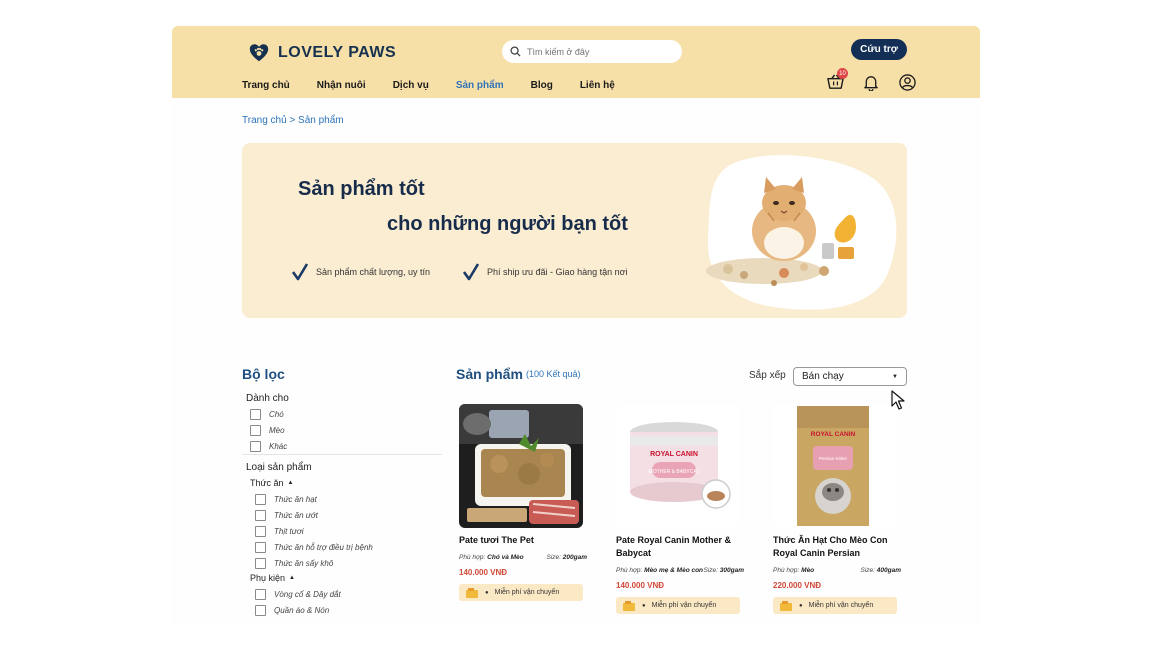 This screenshot has height=648, width=1152. I want to click on filter-option-dog: Chó, so click(267, 414).